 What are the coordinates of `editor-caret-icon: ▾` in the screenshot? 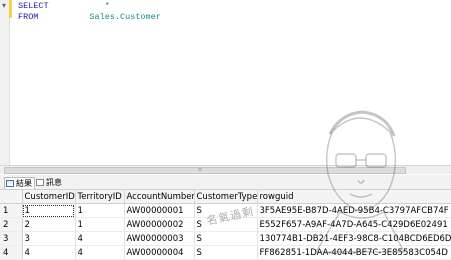 It's located at (4, 5).